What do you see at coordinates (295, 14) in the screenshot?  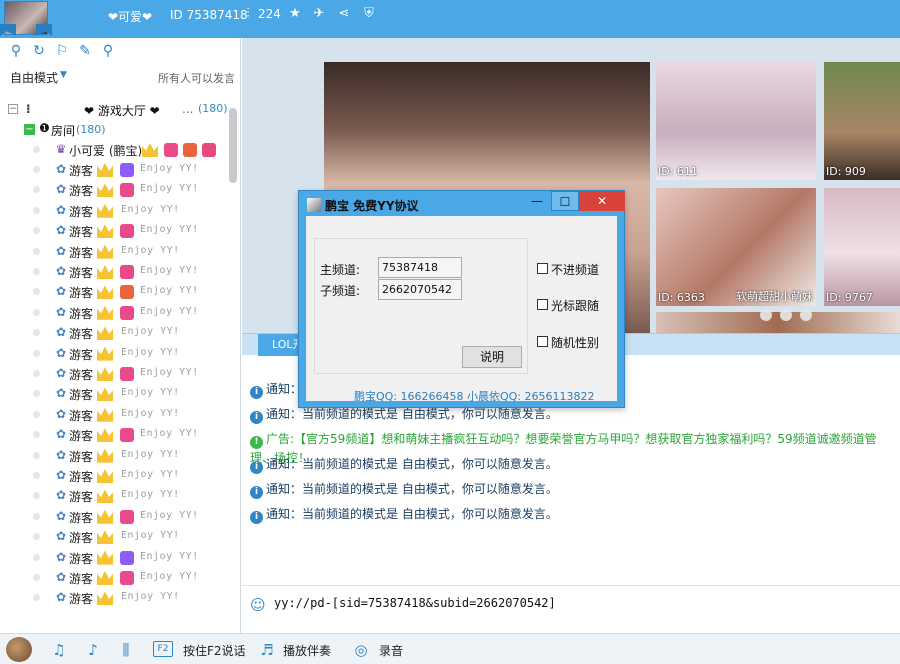 I see `star-icon: ★` at bounding box center [295, 14].